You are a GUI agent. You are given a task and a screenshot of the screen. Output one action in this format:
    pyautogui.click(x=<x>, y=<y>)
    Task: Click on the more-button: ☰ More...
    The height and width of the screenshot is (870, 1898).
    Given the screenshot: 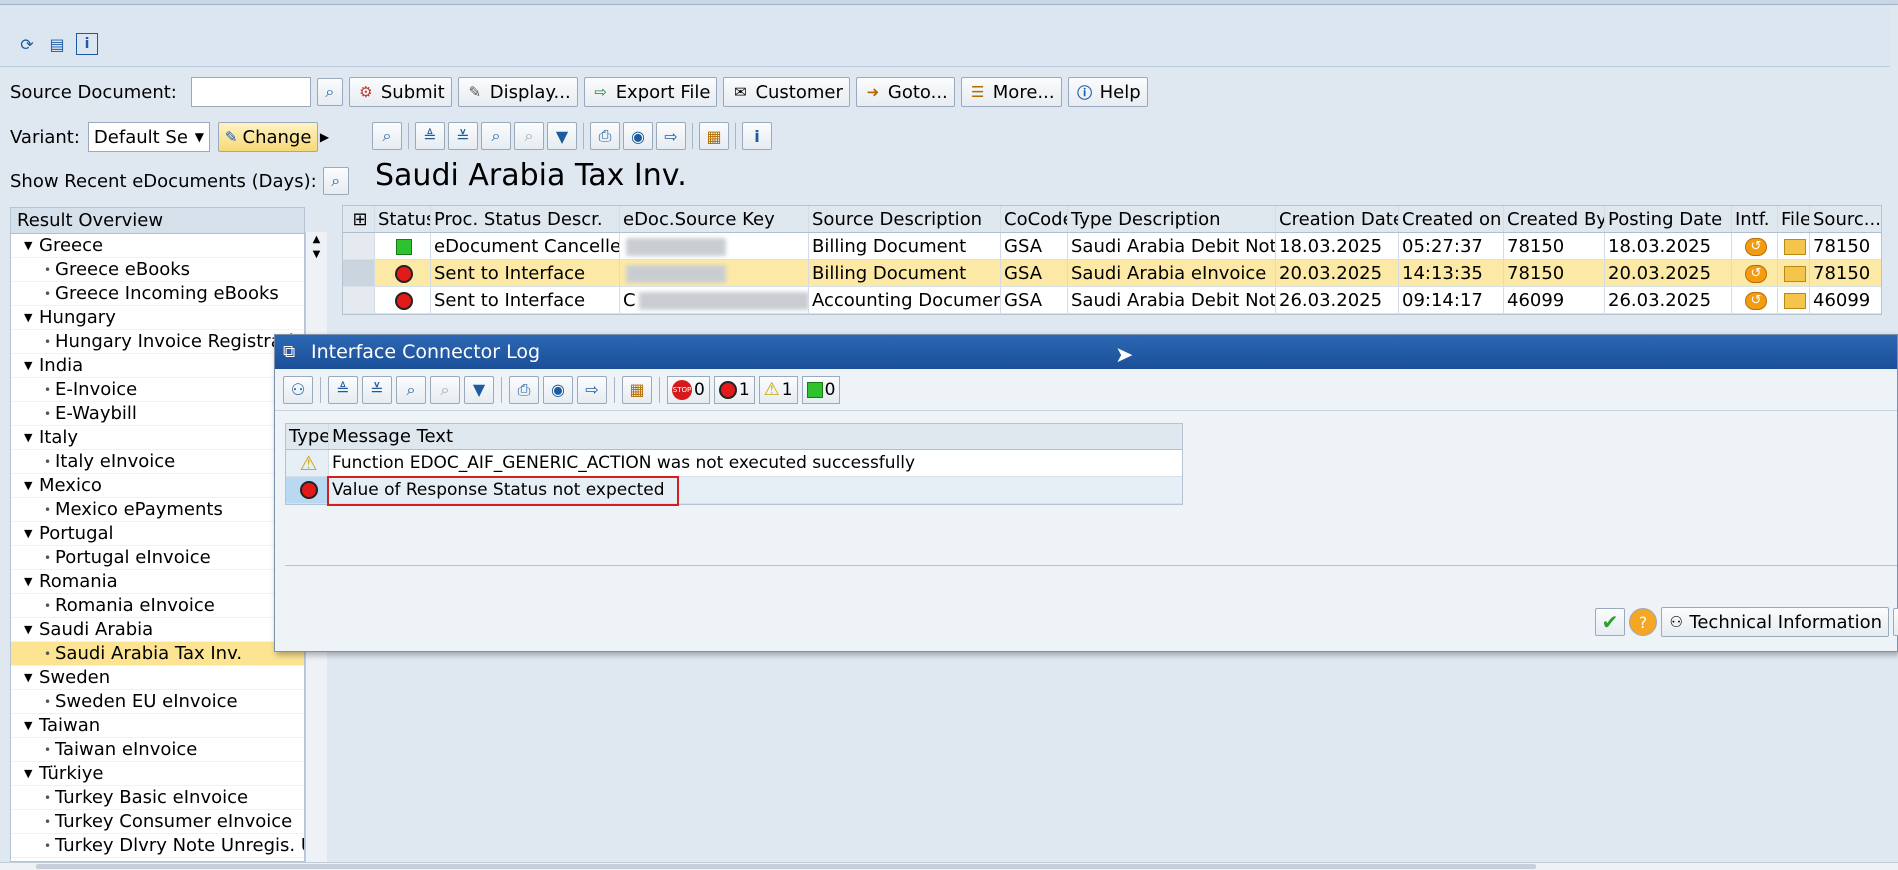 What is the action you would take?
    pyautogui.click(x=1011, y=92)
    